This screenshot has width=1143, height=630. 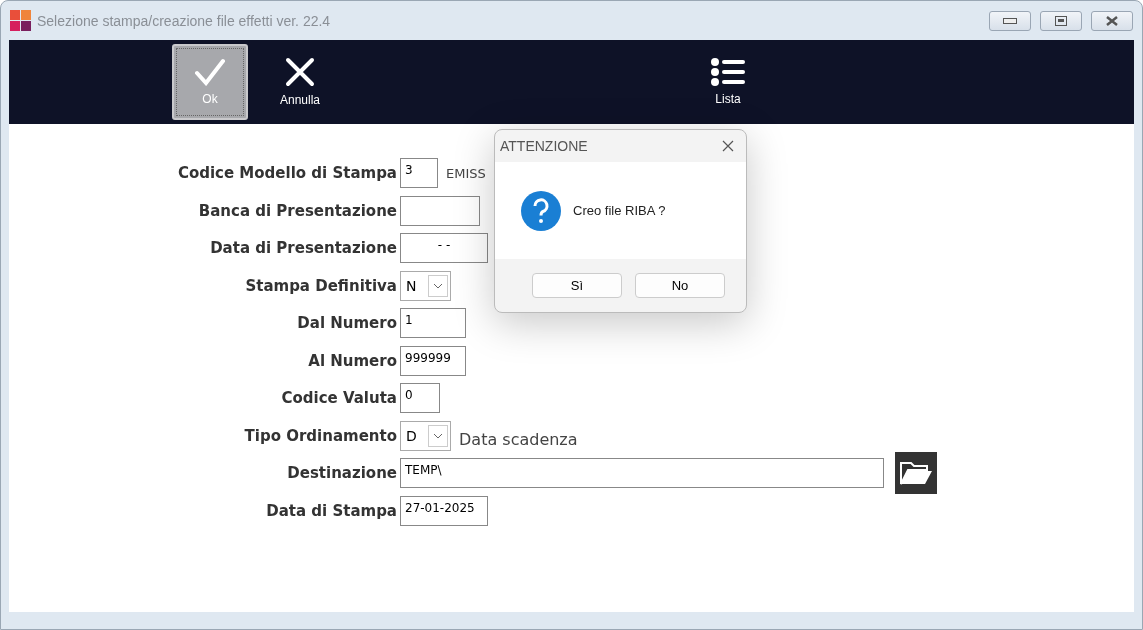 I want to click on field-label: Destinazione, so click(x=341, y=473).